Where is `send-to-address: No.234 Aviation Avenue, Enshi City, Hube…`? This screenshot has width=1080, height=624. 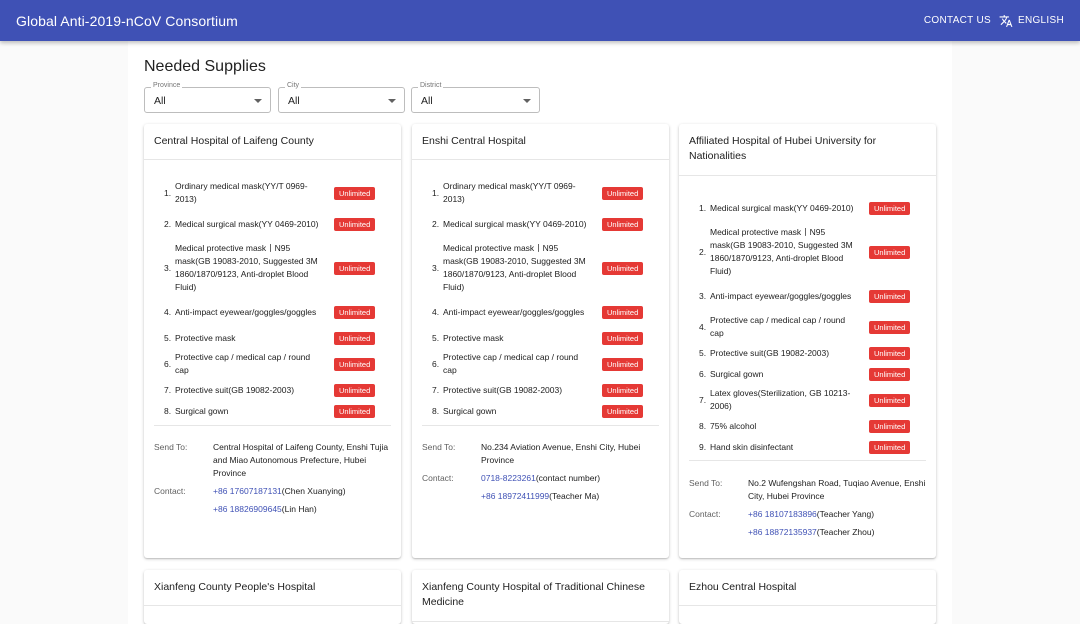 send-to-address: No.234 Aviation Avenue, Enshi City, Hube… is located at coordinates (561, 453).